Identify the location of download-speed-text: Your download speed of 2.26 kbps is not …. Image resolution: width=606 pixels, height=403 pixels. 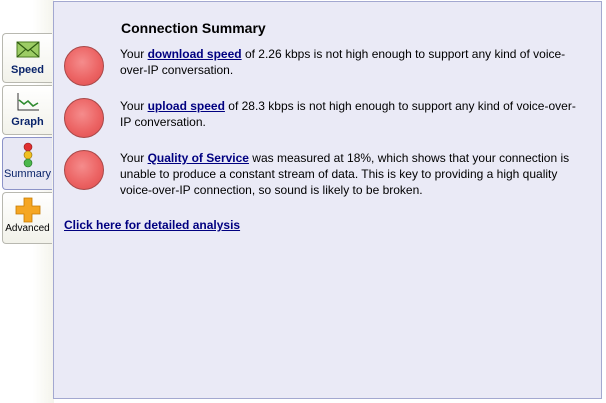
(351, 62).